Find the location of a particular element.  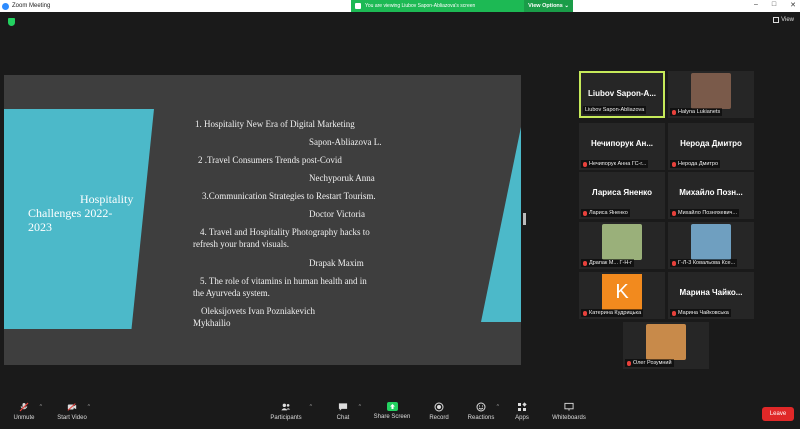

record-icon is located at coordinates (439, 407).